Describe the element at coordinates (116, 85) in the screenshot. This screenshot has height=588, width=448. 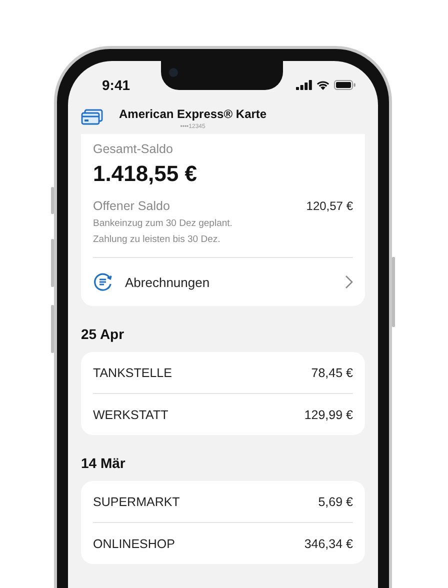
I see `status-time: 9:41` at that location.